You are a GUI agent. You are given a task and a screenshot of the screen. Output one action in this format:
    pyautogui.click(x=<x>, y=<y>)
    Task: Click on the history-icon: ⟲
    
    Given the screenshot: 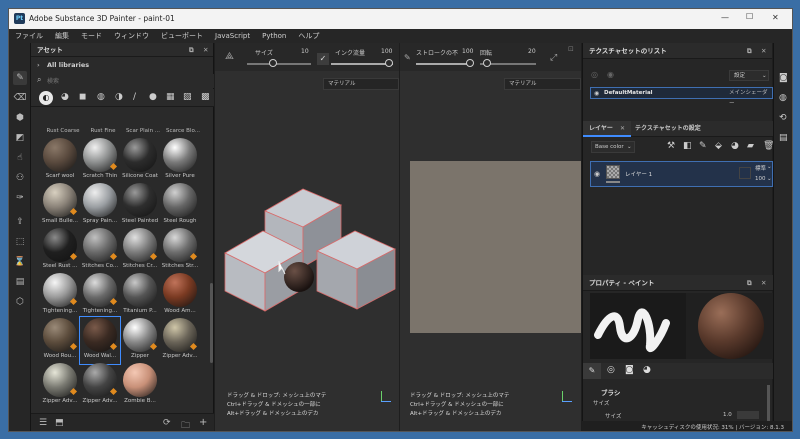 What is the action you would take?
    pyautogui.click(x=783, y=118)
    